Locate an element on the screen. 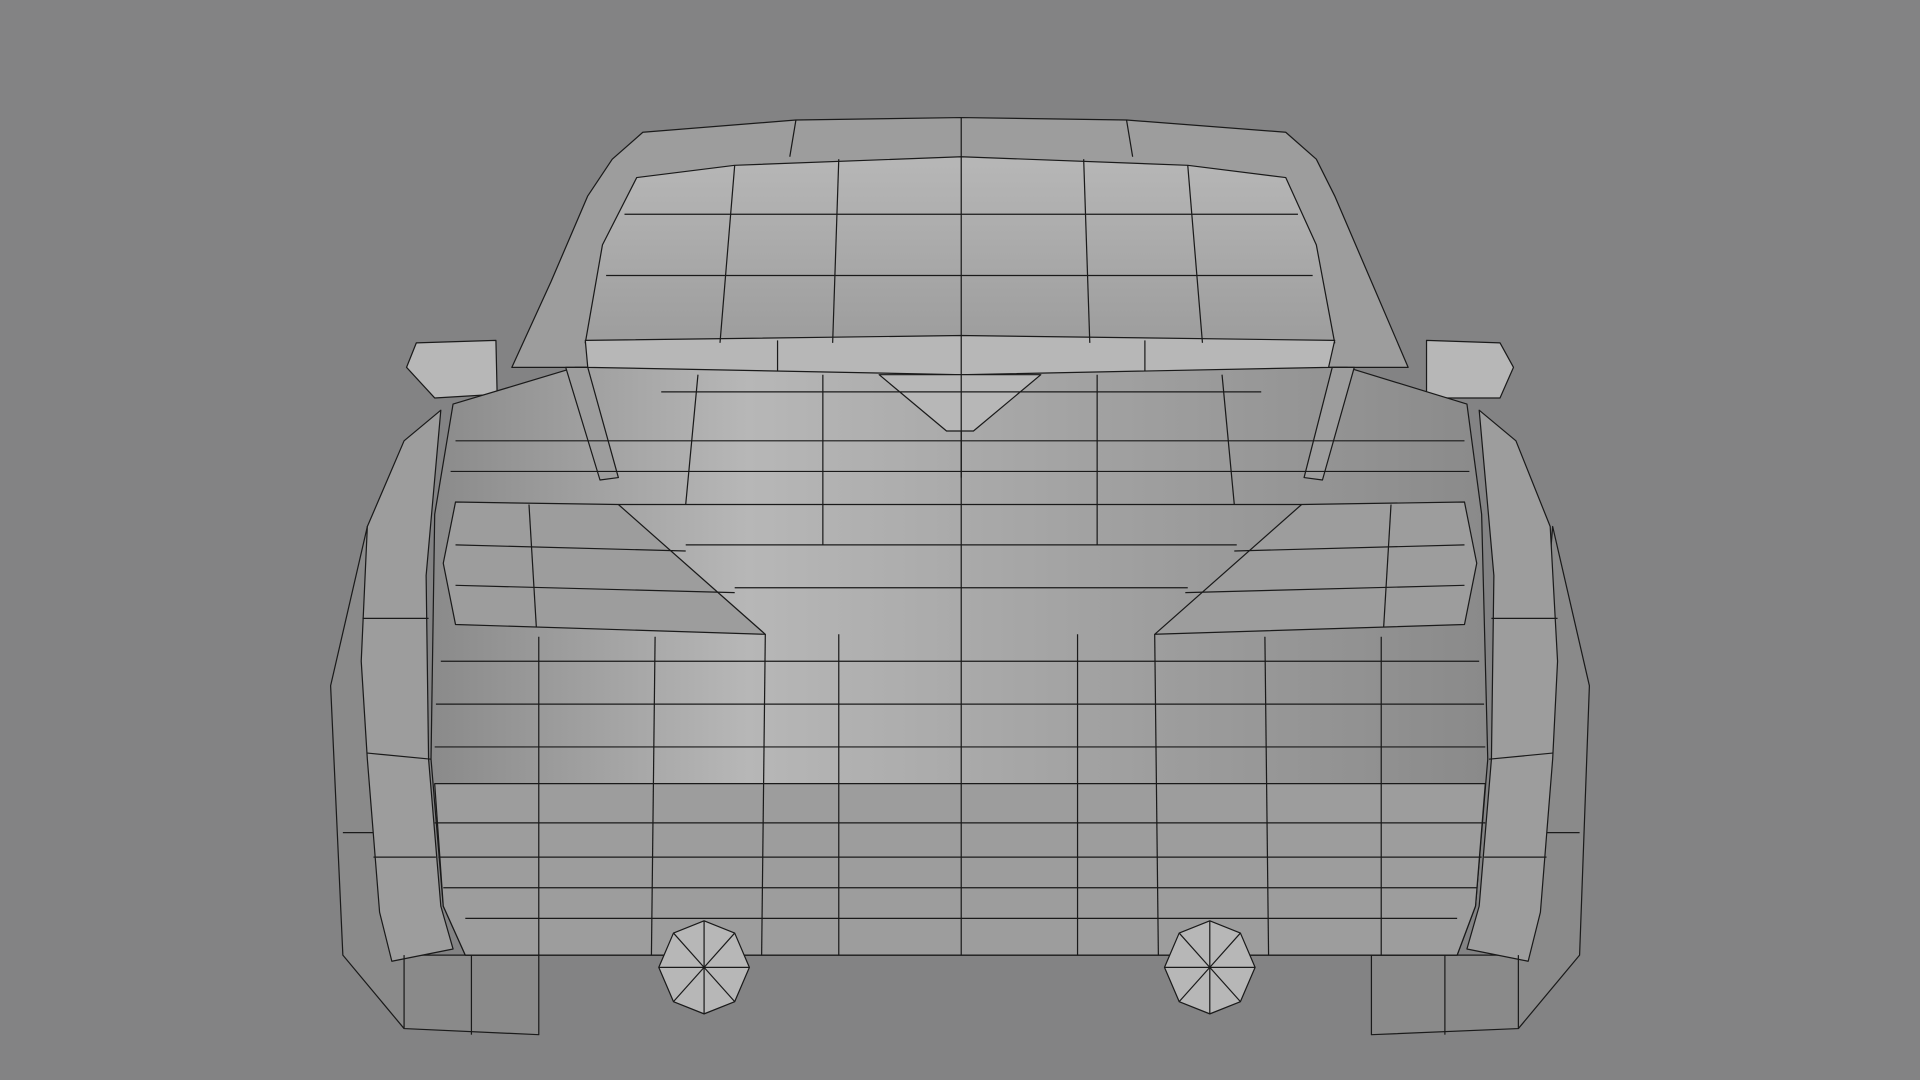 The width and height of the screenshot is (1920, 1080). rear-spoiler-wing is located at coordinates (960, 355).